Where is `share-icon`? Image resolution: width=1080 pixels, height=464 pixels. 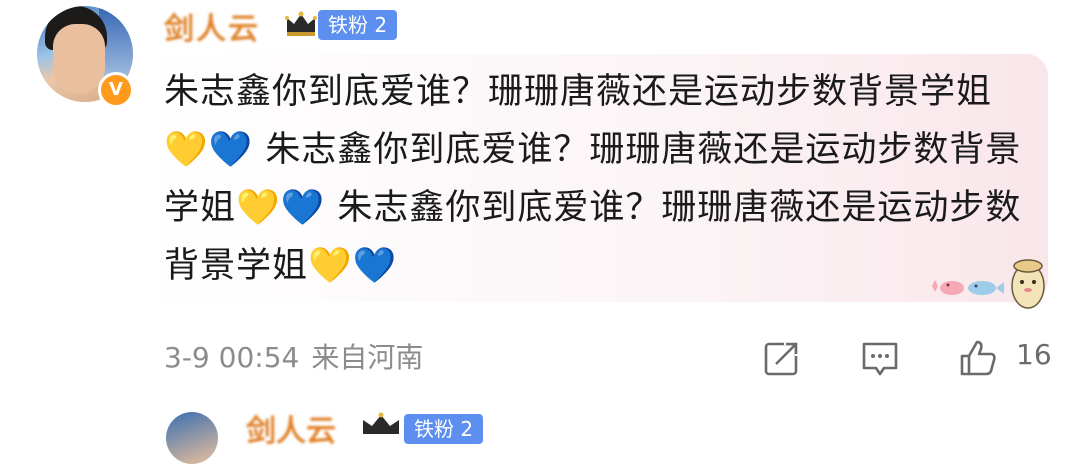 share-icon is located at coordinates (782, 358).